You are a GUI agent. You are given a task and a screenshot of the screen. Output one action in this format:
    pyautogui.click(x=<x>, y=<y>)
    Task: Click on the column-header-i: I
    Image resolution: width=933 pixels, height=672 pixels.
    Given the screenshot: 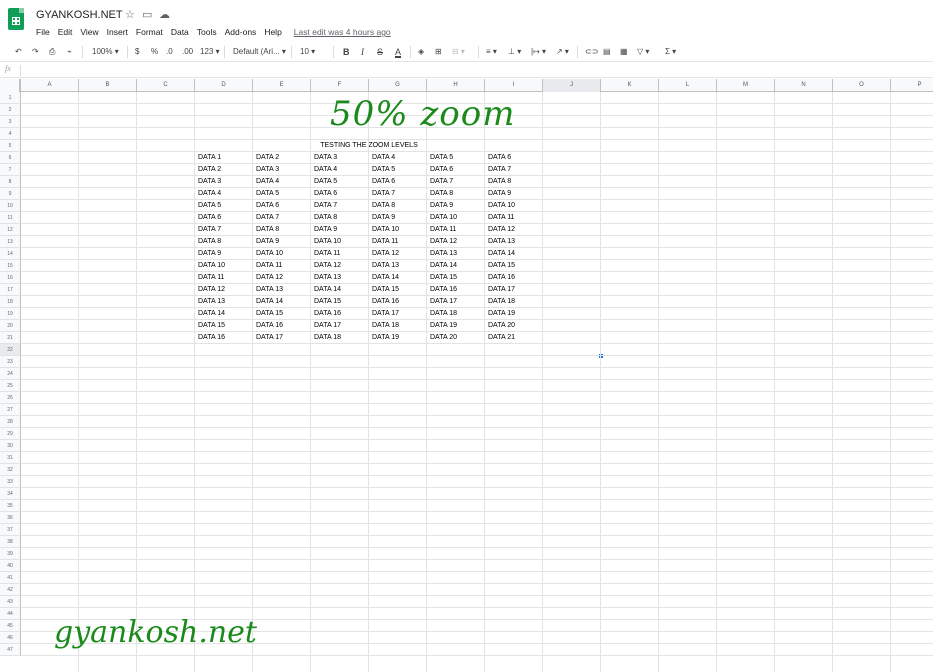 What is the action you would take?
    pyautogui.click(x=514, y=85)
    